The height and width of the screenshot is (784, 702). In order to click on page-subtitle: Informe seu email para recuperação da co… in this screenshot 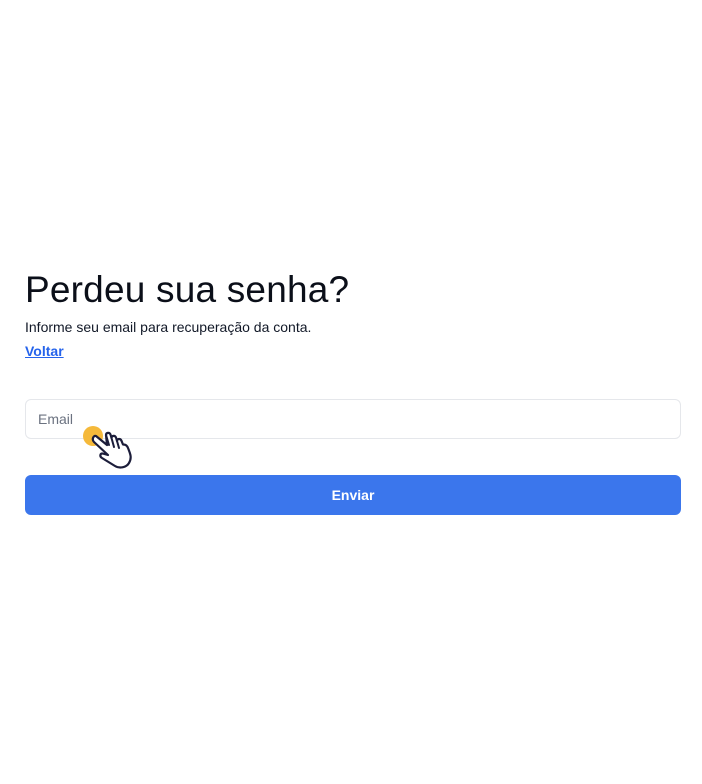, I will do `click(168, 327)`.